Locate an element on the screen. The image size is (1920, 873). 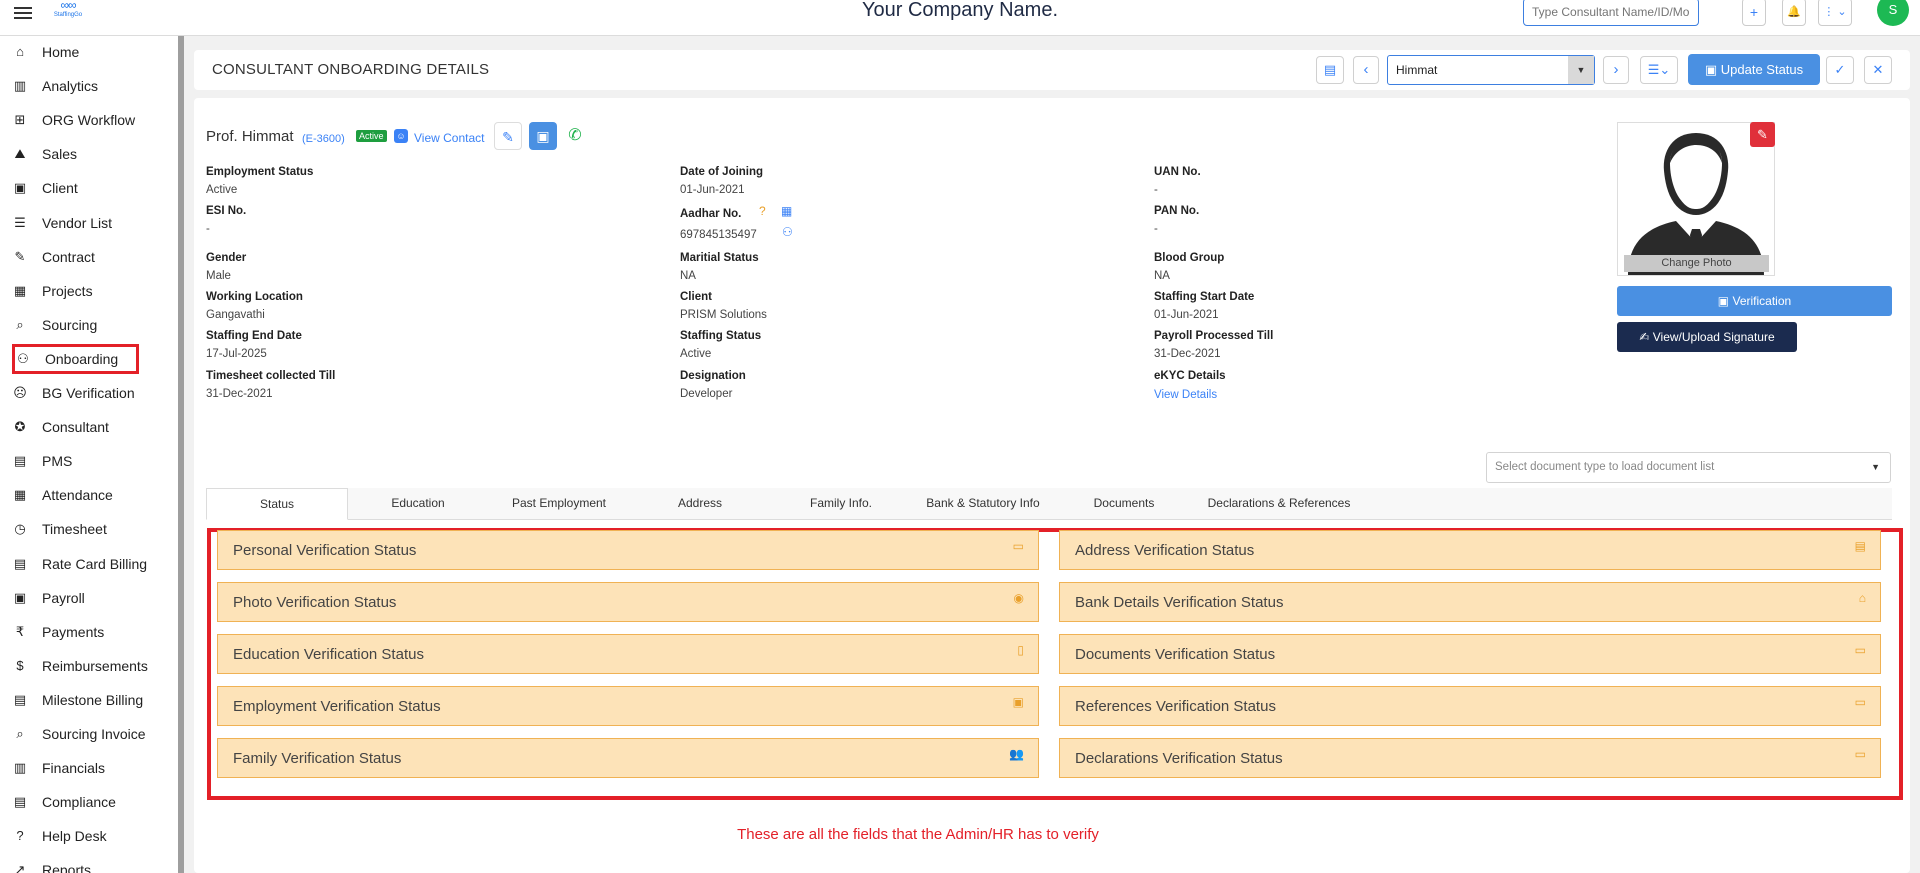
sidebar-item-financials: ▥ Financials is located at coordinates (88, 768).